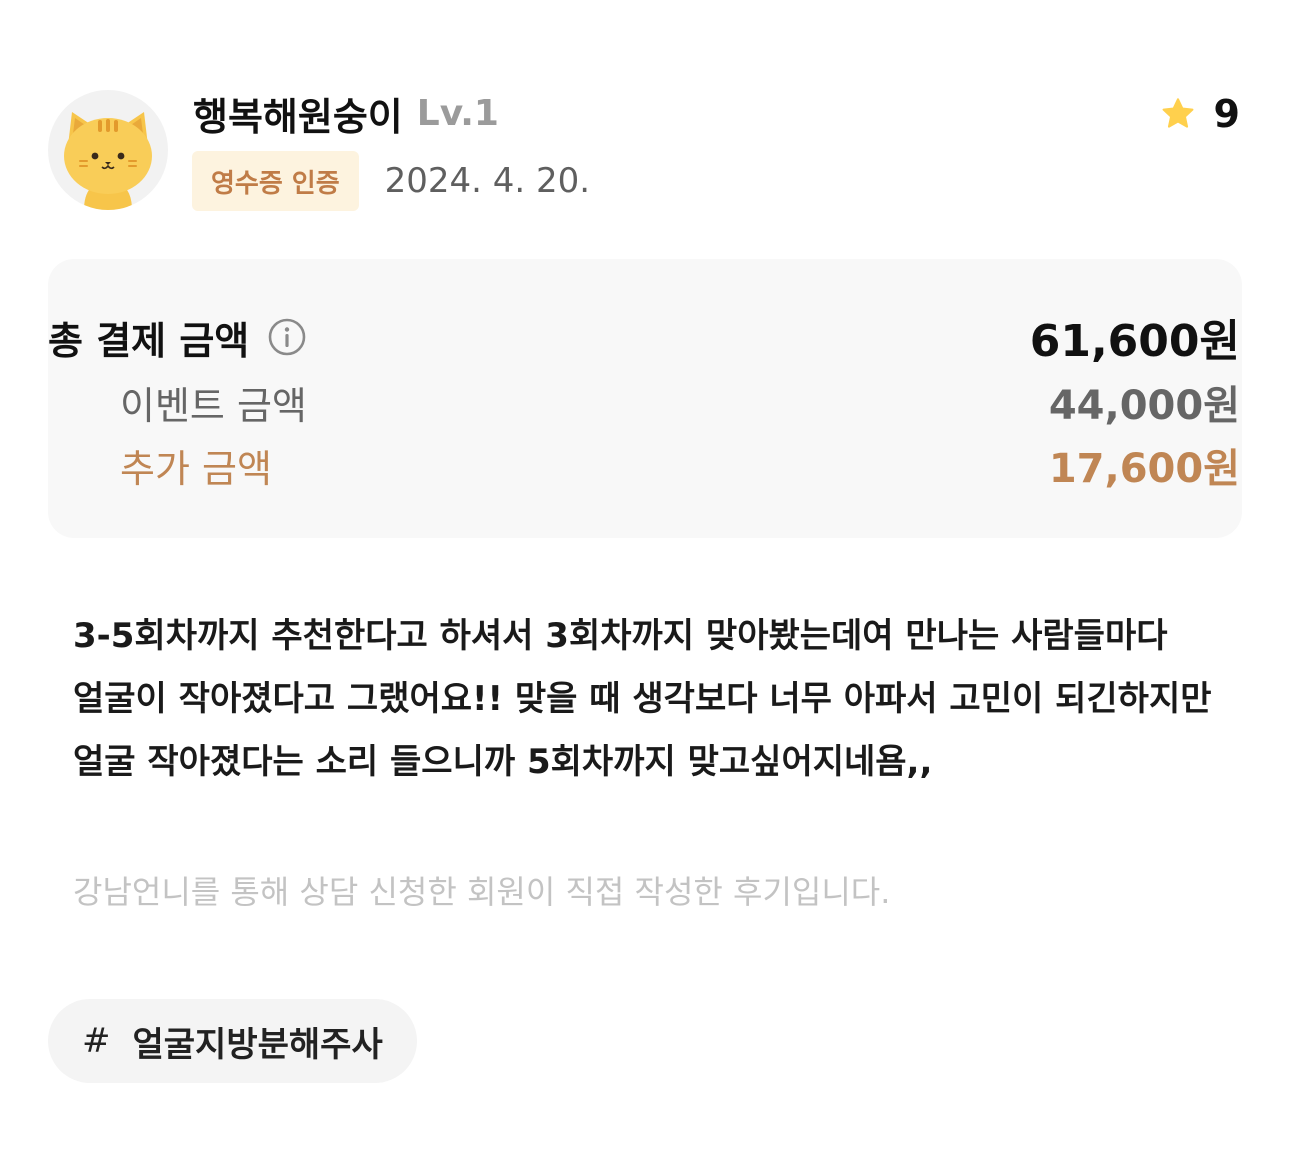 The image size is (1290, 1149). Describe the element at coordinates (1134, 341) in the screenshot. I see `total-price-value: 61,600원` at that location.